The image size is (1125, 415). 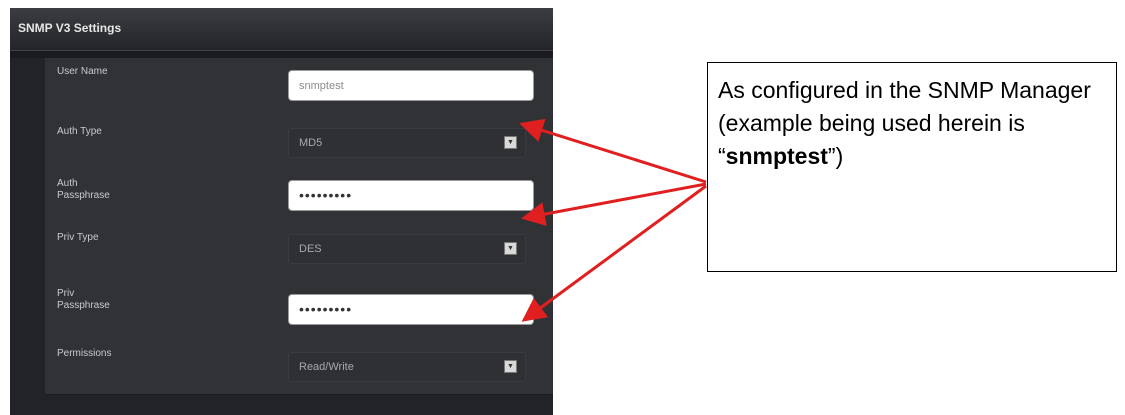 I want to click on arrow-to-auth-passphrase, so click(x=614, y=204).